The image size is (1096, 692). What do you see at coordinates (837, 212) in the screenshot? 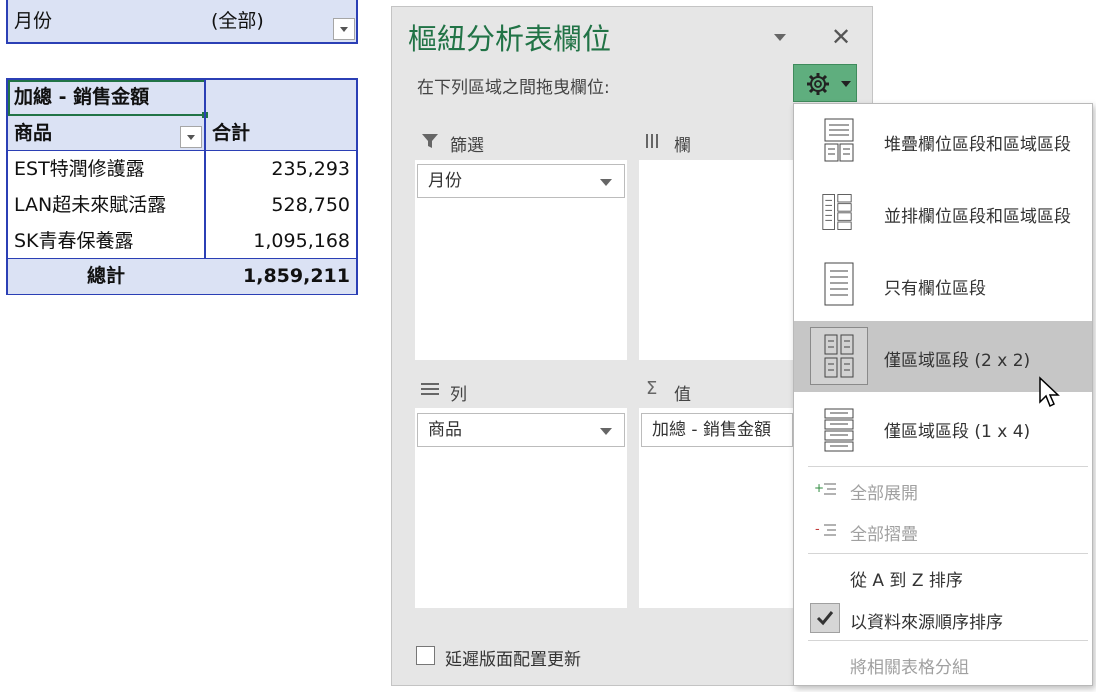
I see `side-by-side-layout-icon` at bounding box center [837, 212].